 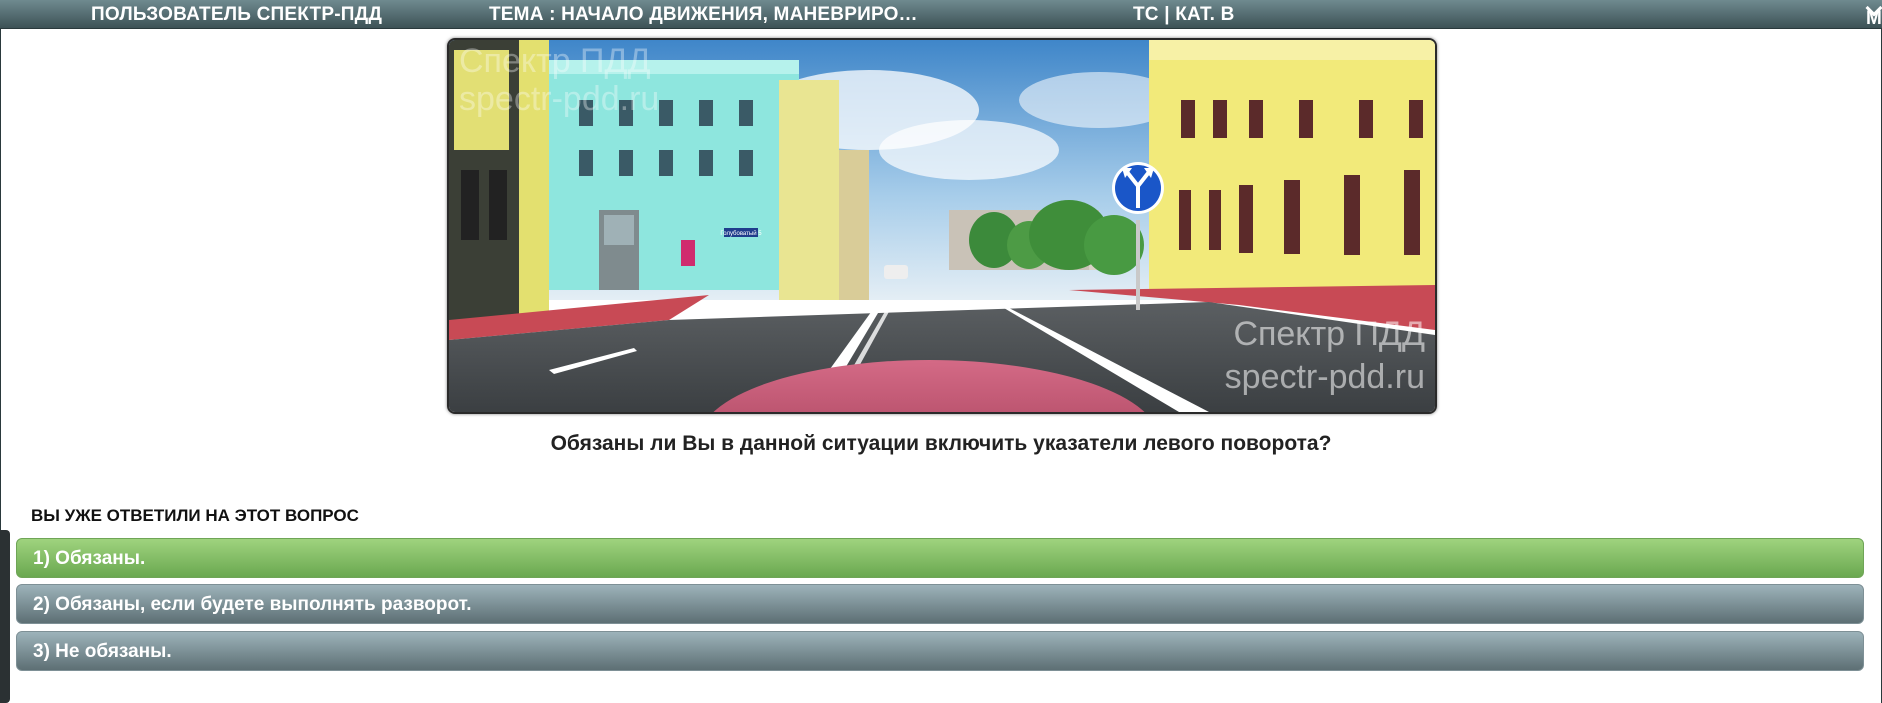 I want to click on side-panel-handle, so click(x=5, y=616).